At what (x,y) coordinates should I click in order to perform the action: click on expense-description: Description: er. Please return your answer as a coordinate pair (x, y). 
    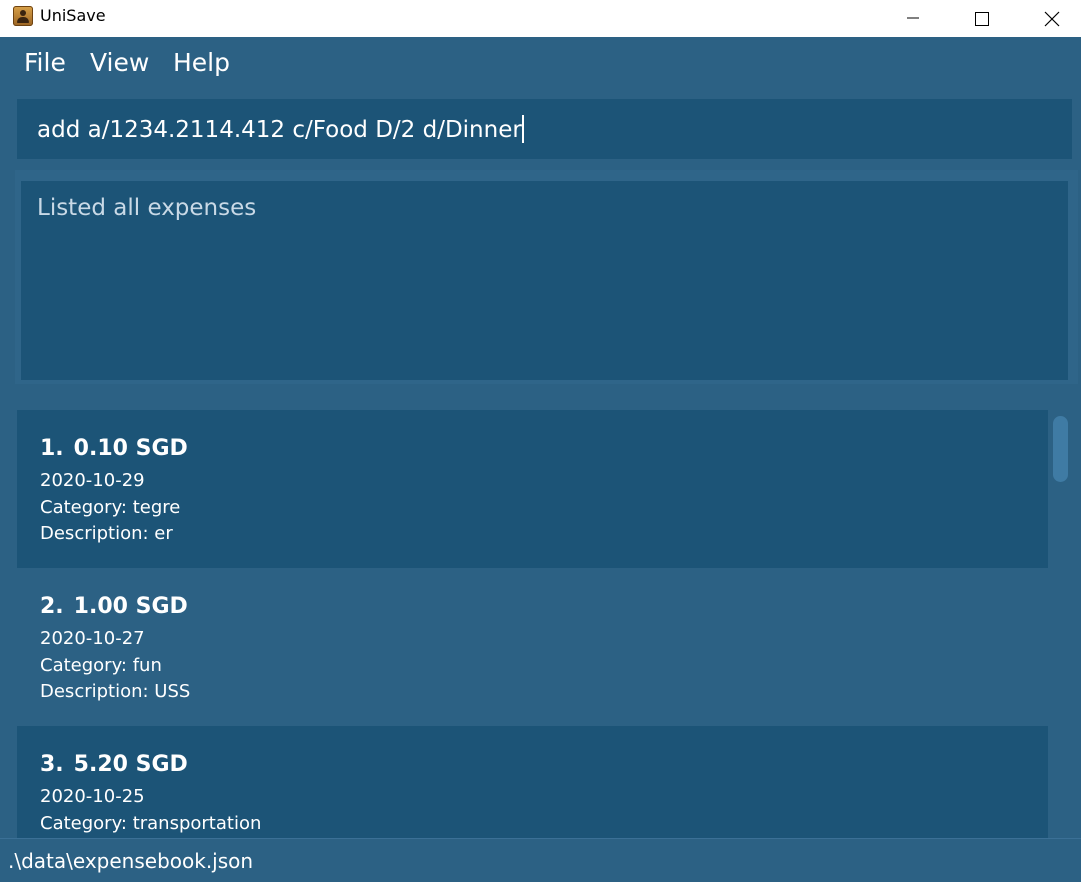
    Looking at the image, I should click on (106, 533).